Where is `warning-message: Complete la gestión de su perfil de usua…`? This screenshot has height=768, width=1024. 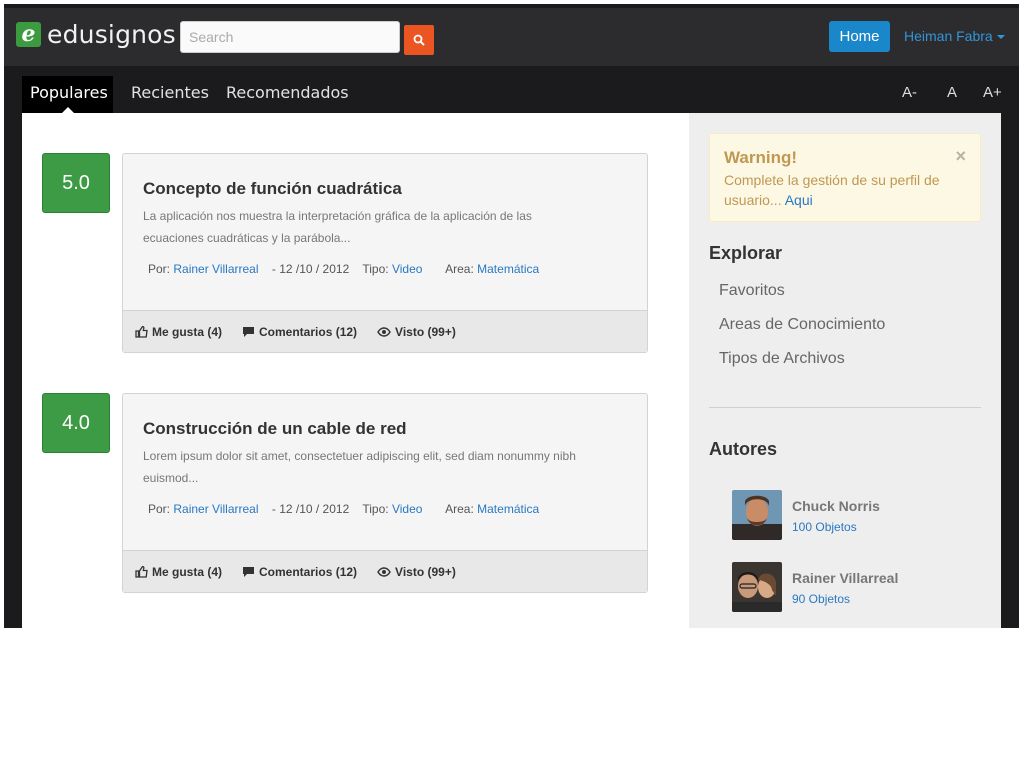
warning-message: Complete la gestión de su perfil de usua… is located at coordinates (832, 190).